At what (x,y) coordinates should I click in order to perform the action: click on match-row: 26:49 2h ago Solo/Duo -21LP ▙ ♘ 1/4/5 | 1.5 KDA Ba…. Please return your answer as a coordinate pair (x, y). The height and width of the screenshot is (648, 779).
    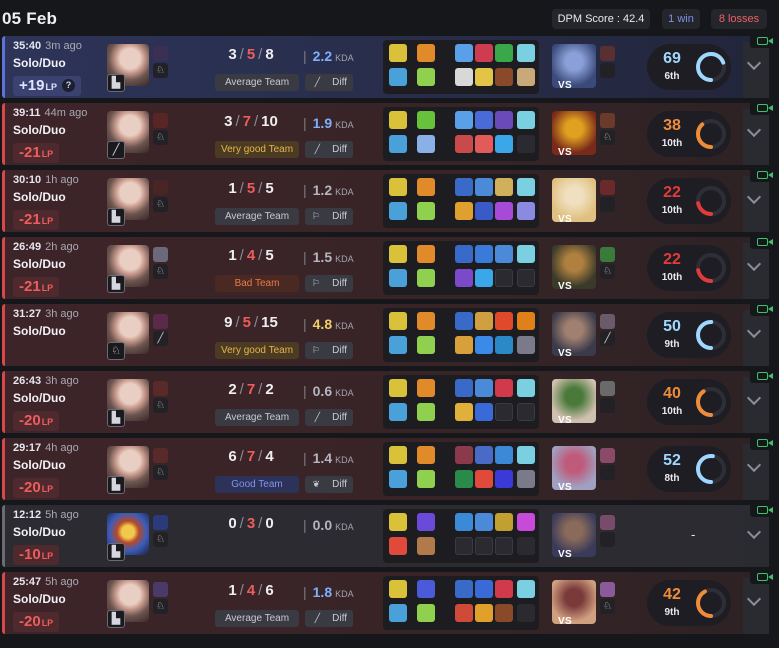
    Looking at the image, I should click on (389, 267).